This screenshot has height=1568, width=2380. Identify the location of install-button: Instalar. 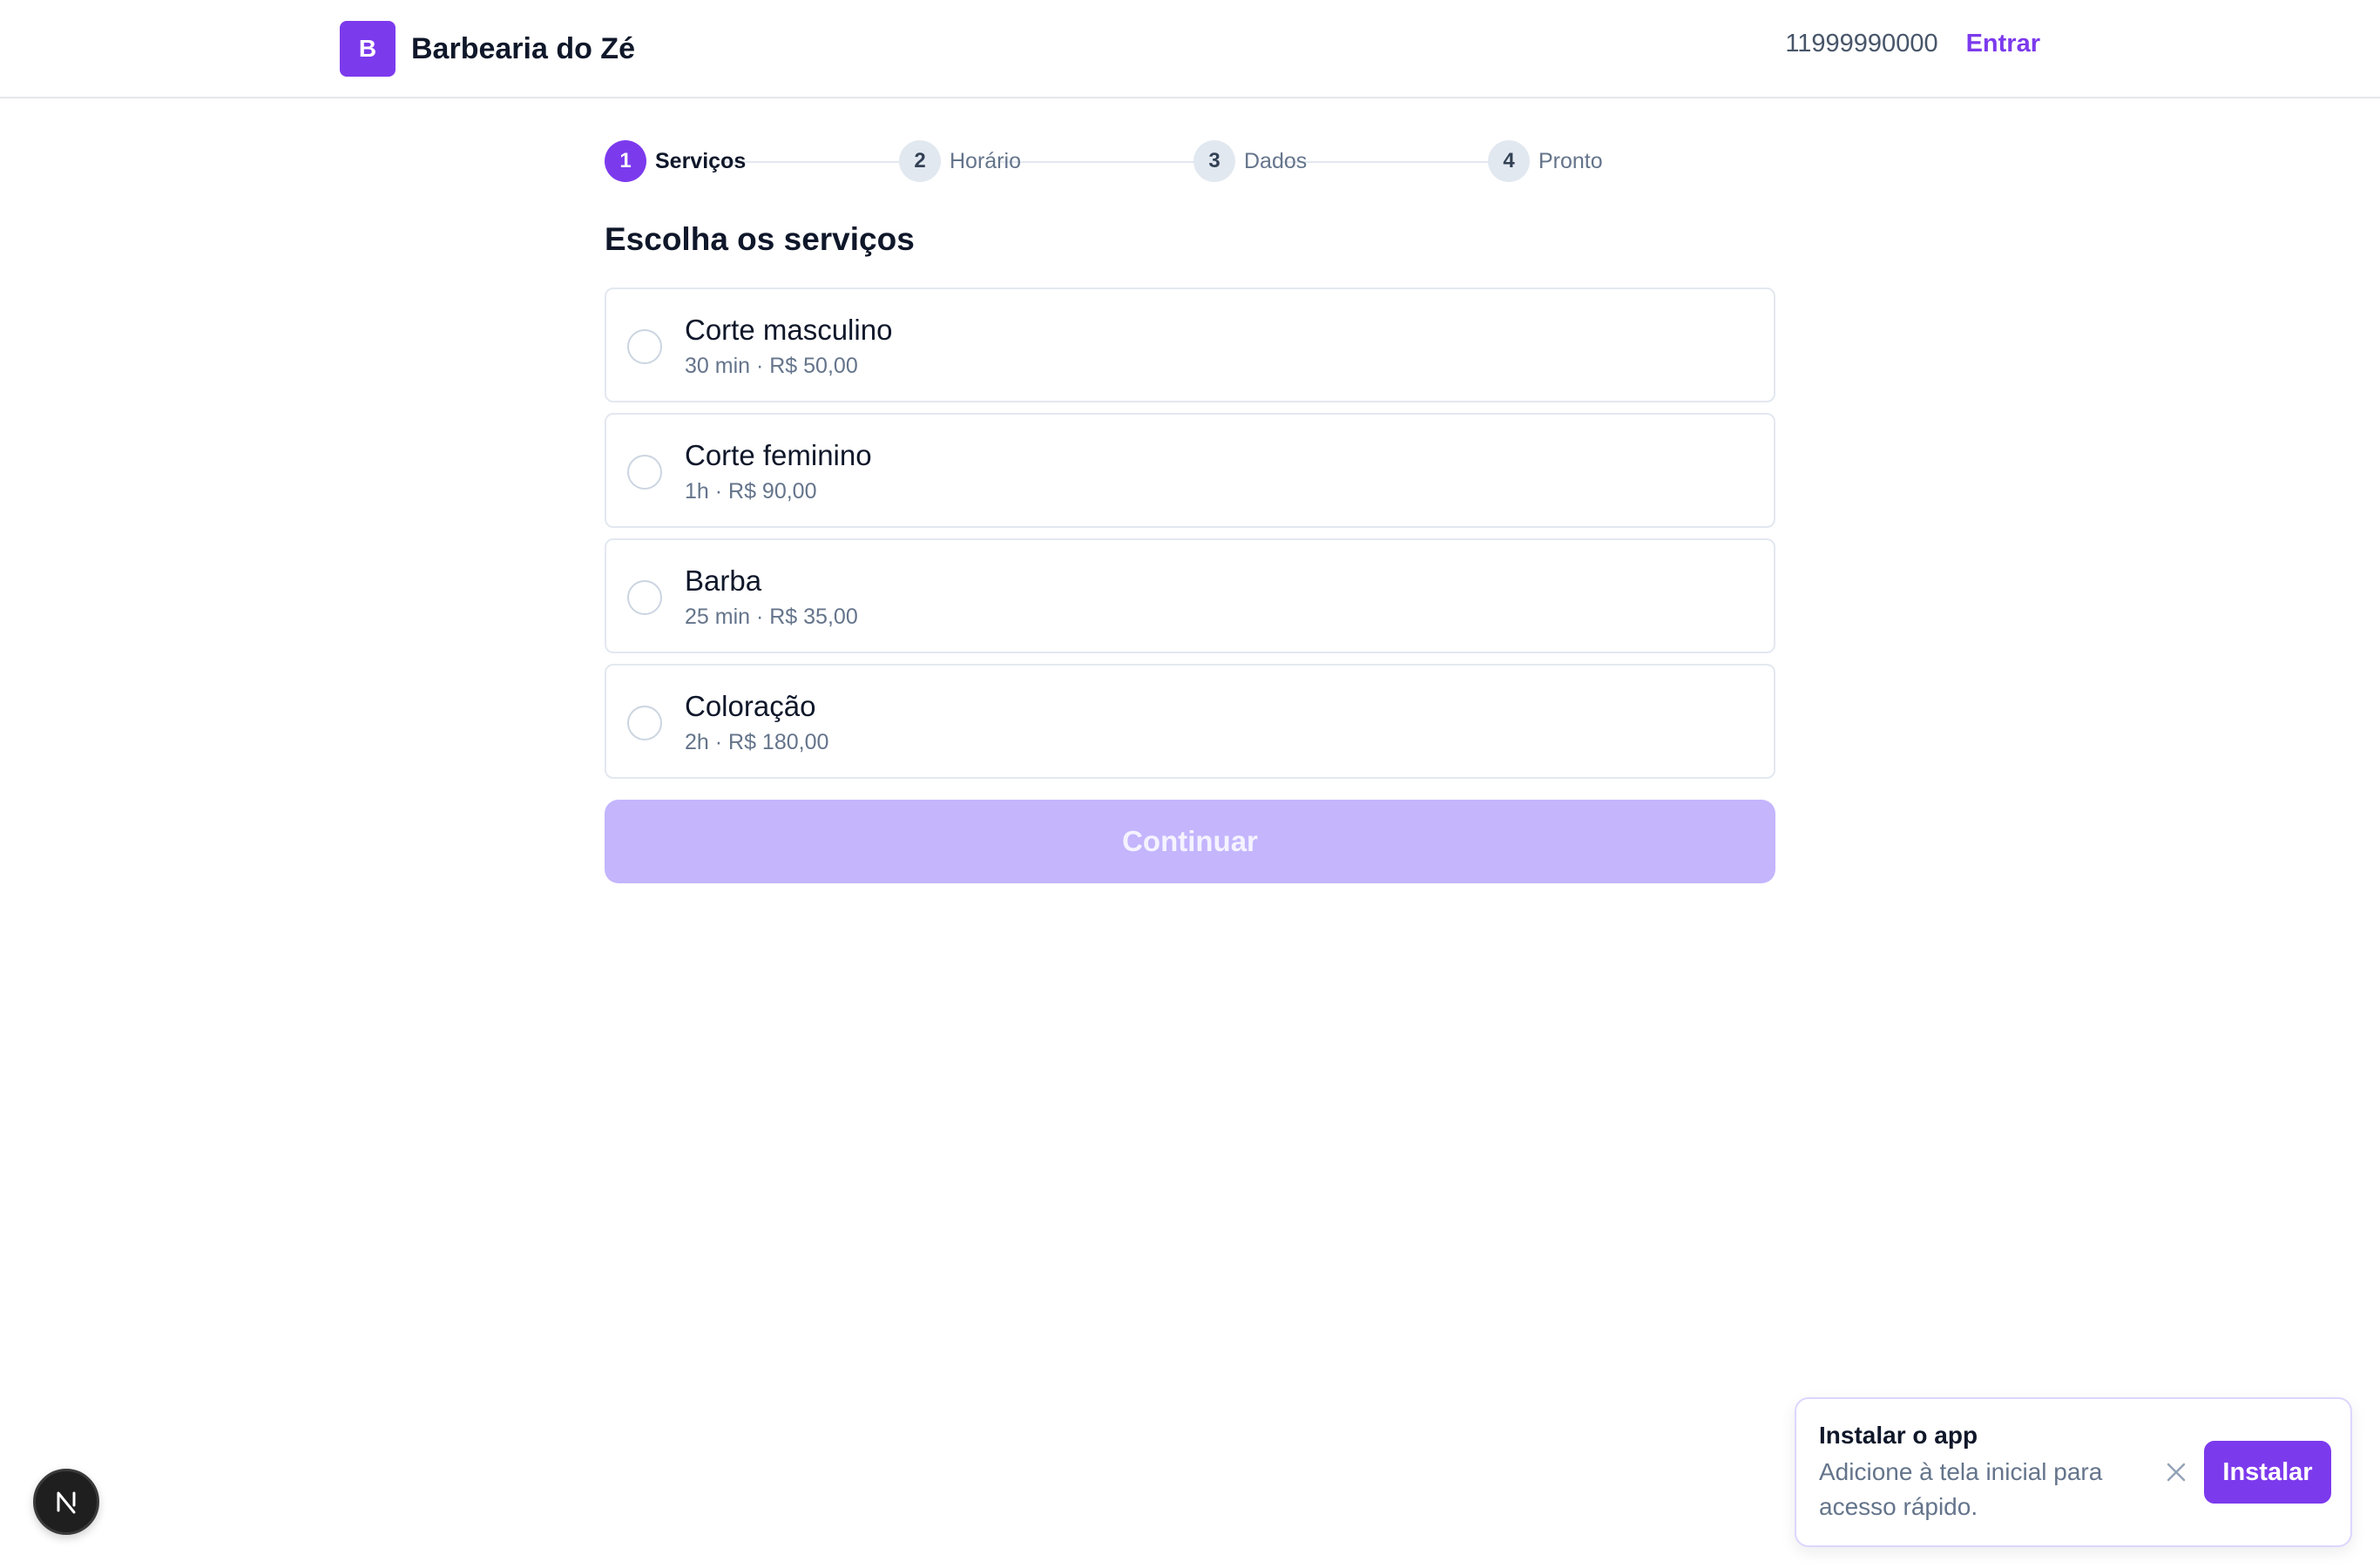
(2267, 1472).